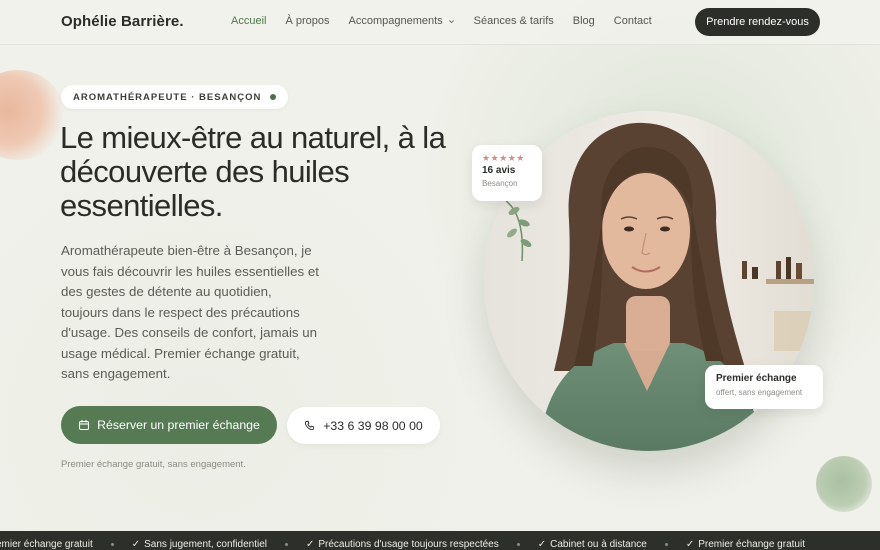 The image size is (880, 550). I want to click on brand-logo: Ophélie Barrière., so click(122, 21).